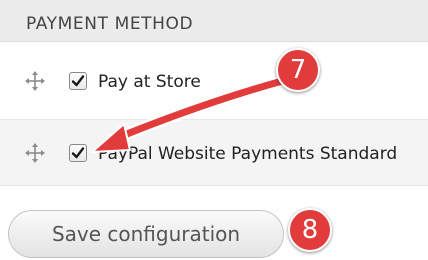  What do you see at coordinates (149, 82) in the screenshot?
I see `pay-at-store-label: Pay at Store` at bounding box center [149, 82].